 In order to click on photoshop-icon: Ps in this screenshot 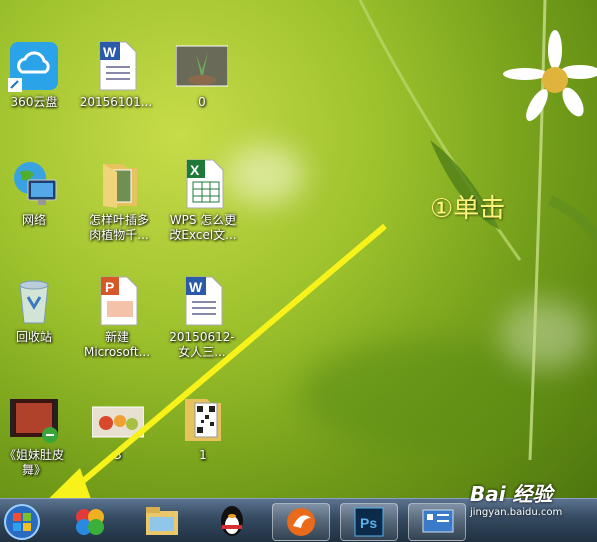, I will do `click(369, 522)`.